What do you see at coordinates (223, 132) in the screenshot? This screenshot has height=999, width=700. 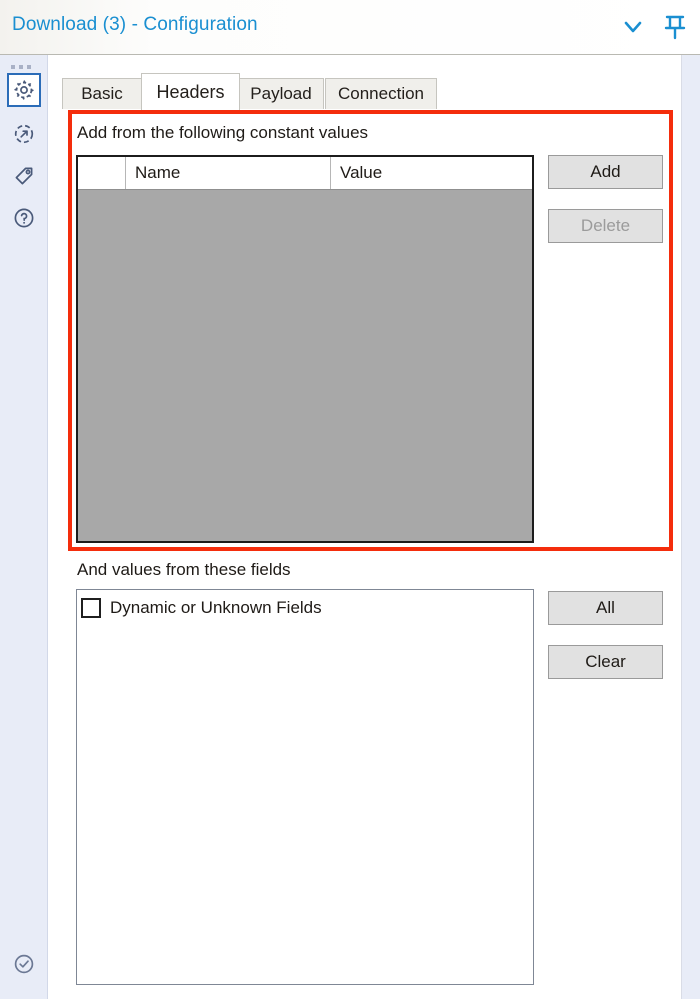 I see `constants-section-label: Add from the following constant values` at bounding box center [223, 132].